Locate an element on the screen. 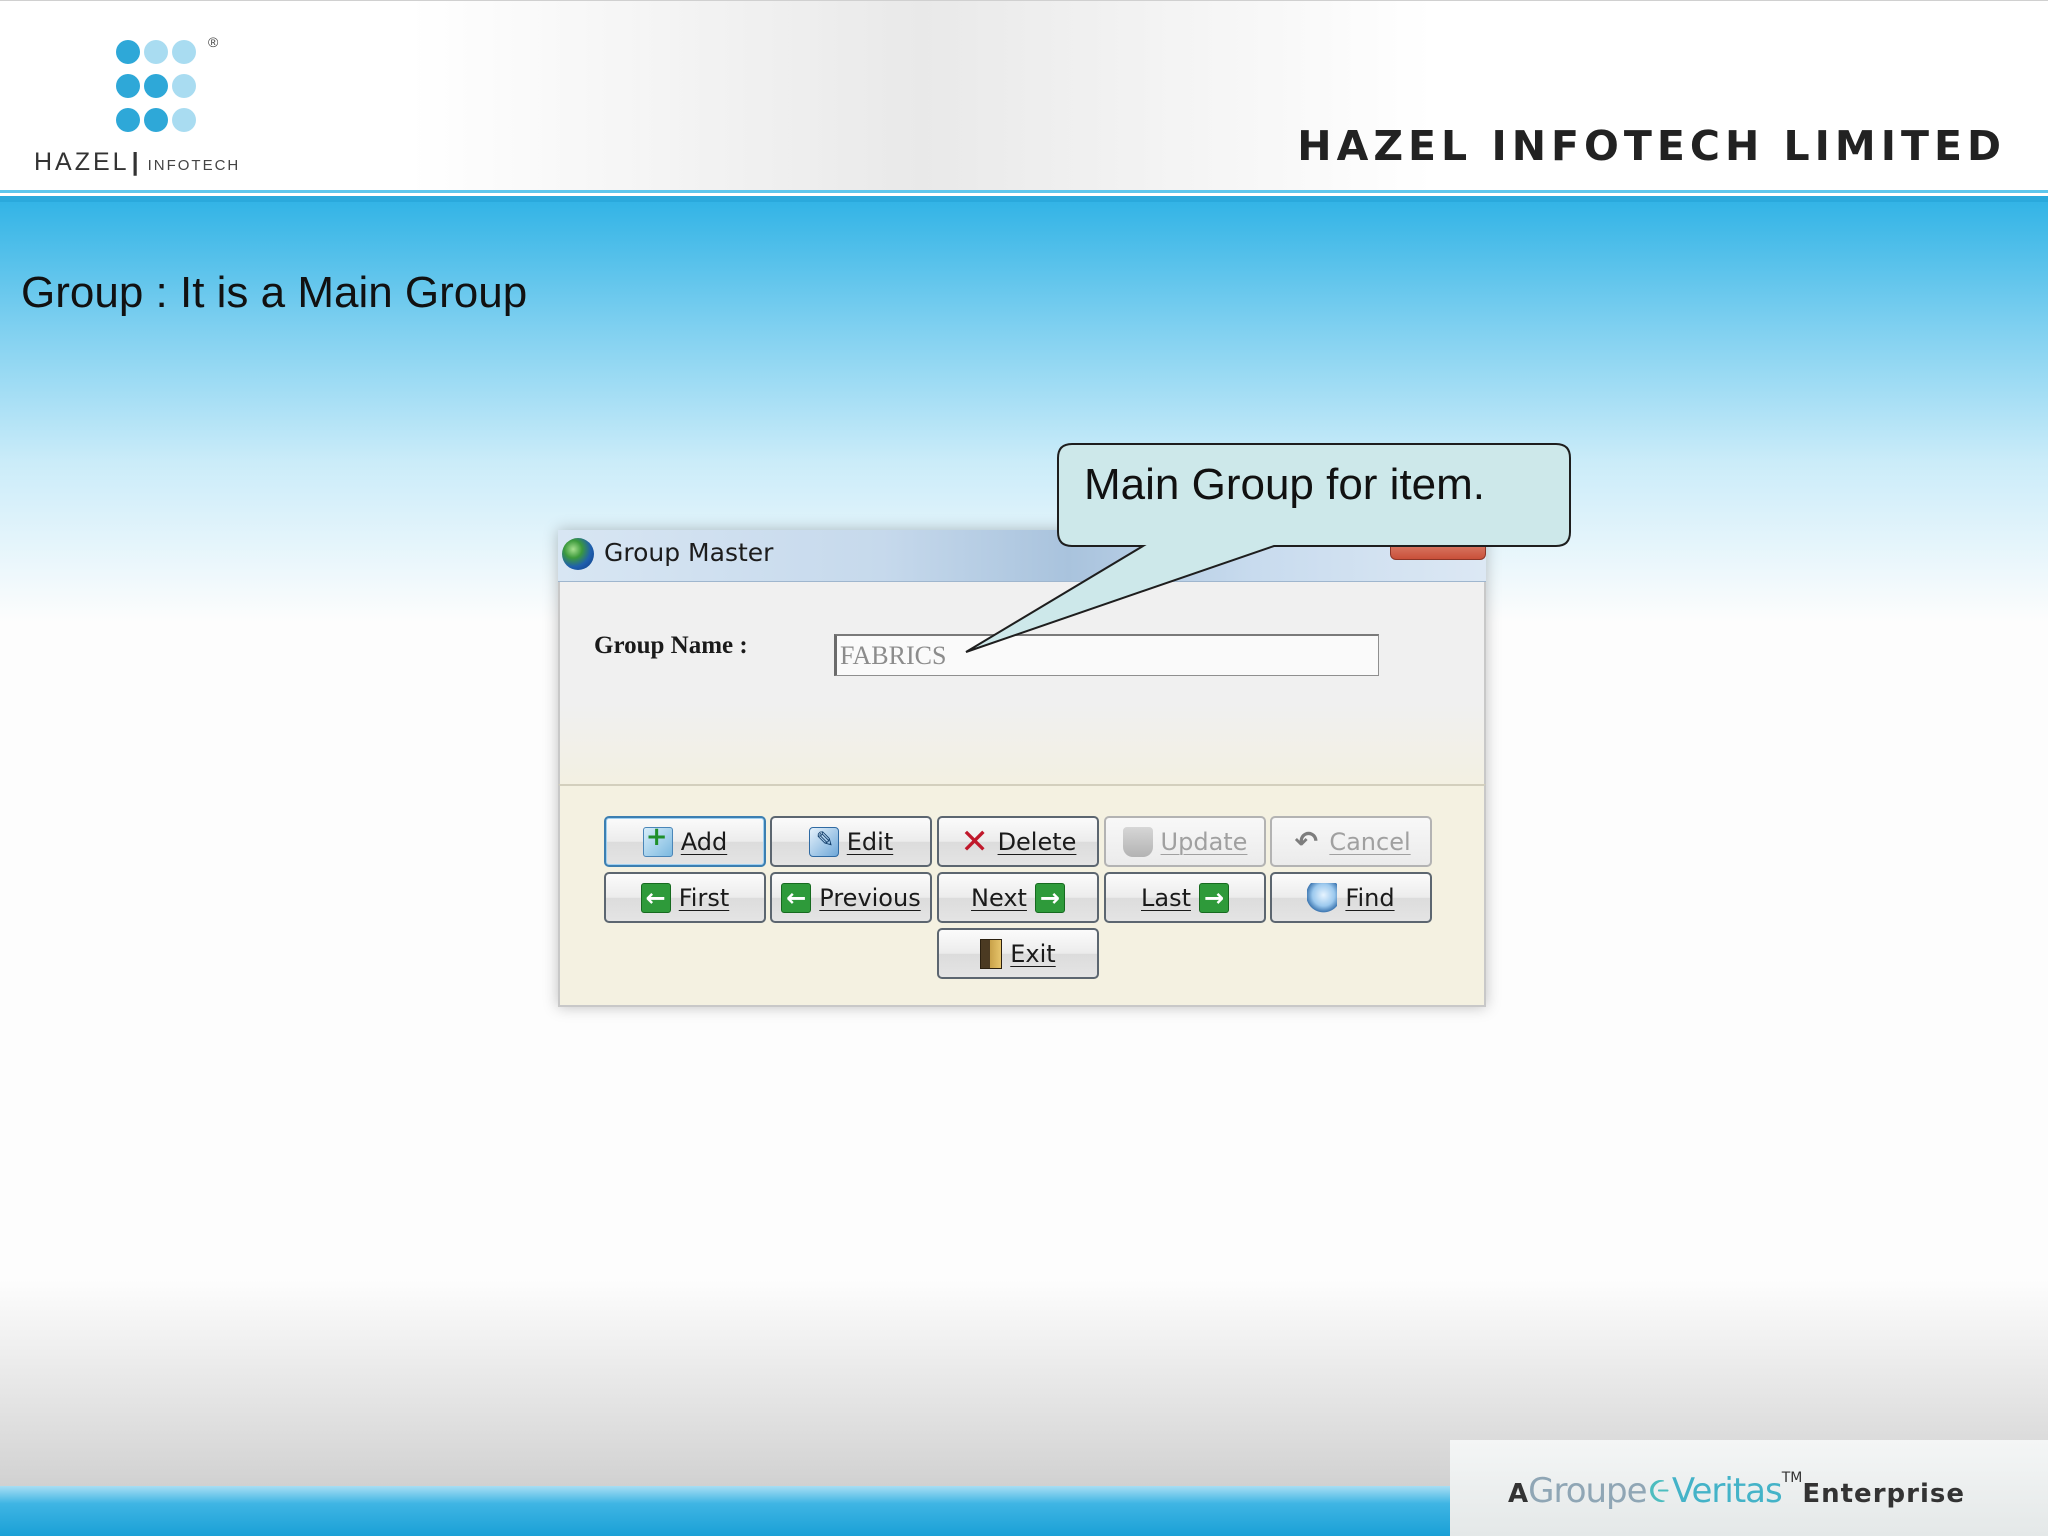 This screenshot has height=1536, width=2048. add-button-label: Add is located at coordinates (704, 841).